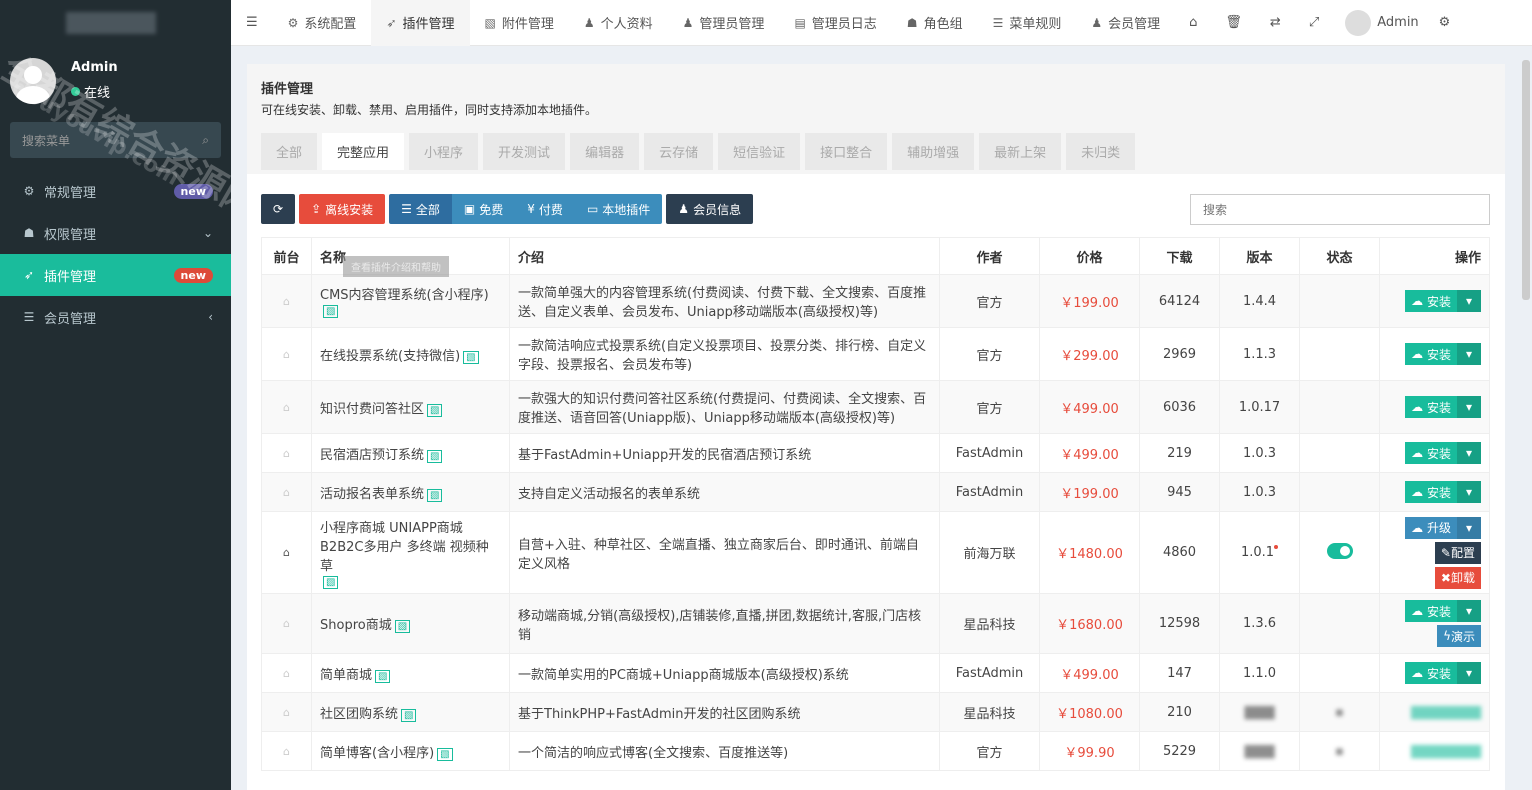  I want to click on user-menu: Admin, so click(1381, 22).